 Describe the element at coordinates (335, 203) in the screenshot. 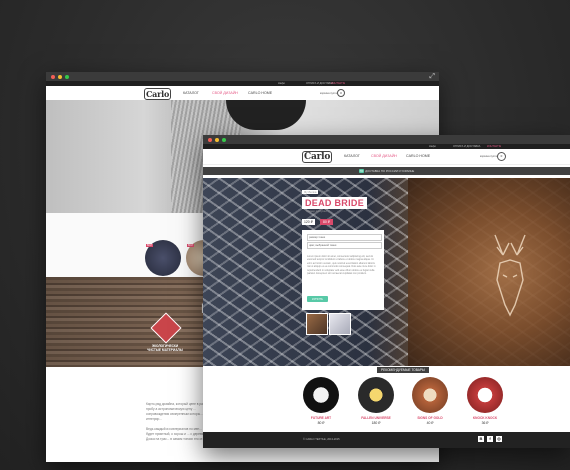

I see `product-title: DEAD BRIDE` at that location.